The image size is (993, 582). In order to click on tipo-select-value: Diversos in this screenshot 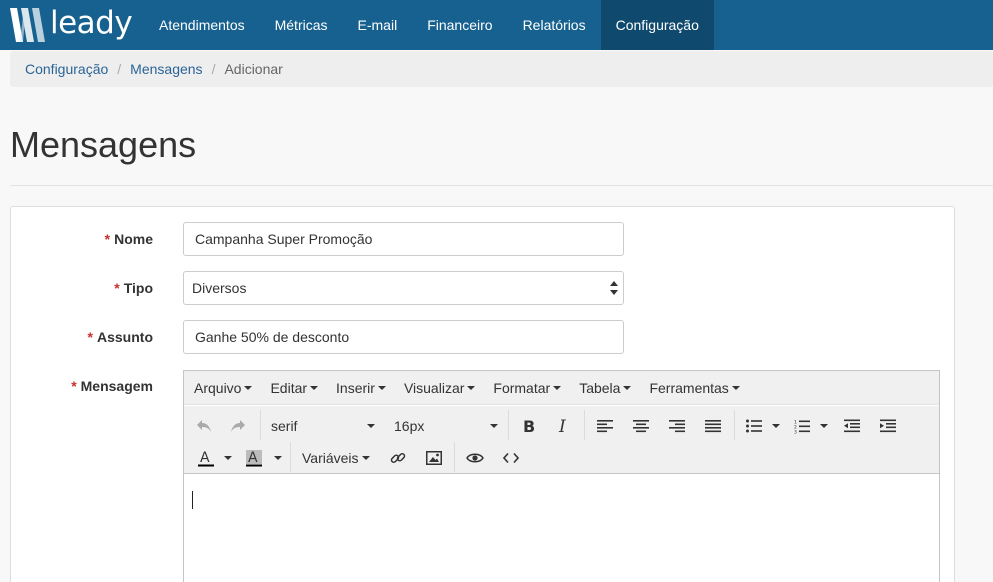, I will do `click(219, 288)`.